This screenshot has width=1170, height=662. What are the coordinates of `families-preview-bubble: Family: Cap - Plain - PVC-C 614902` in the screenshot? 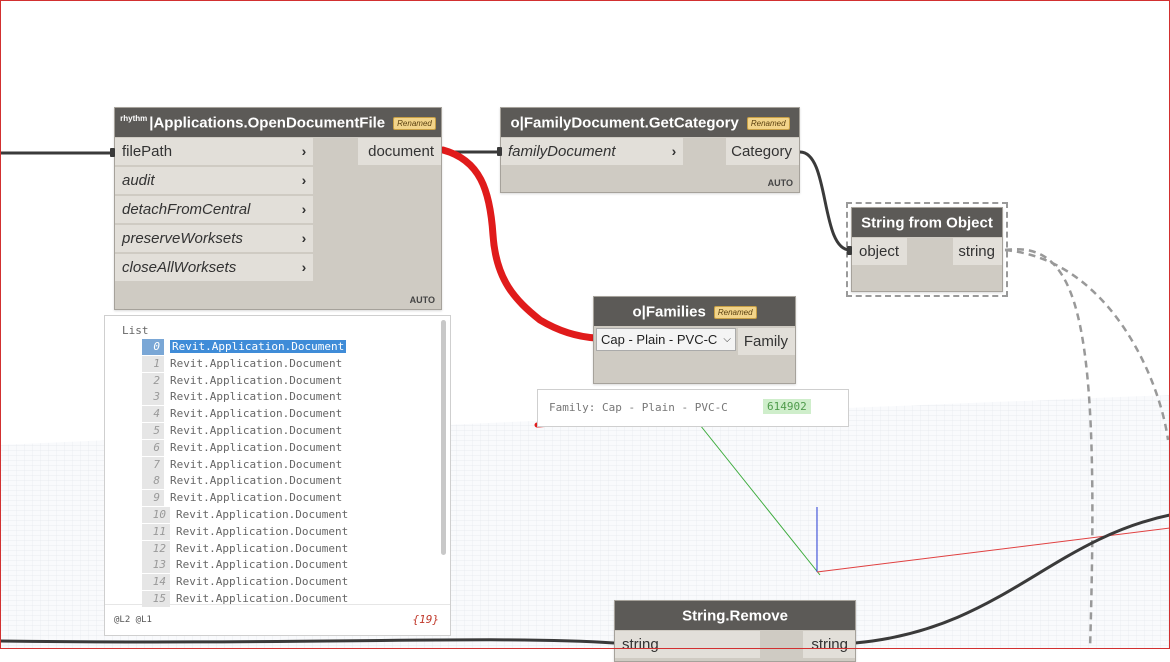 It's located at (693, 408).